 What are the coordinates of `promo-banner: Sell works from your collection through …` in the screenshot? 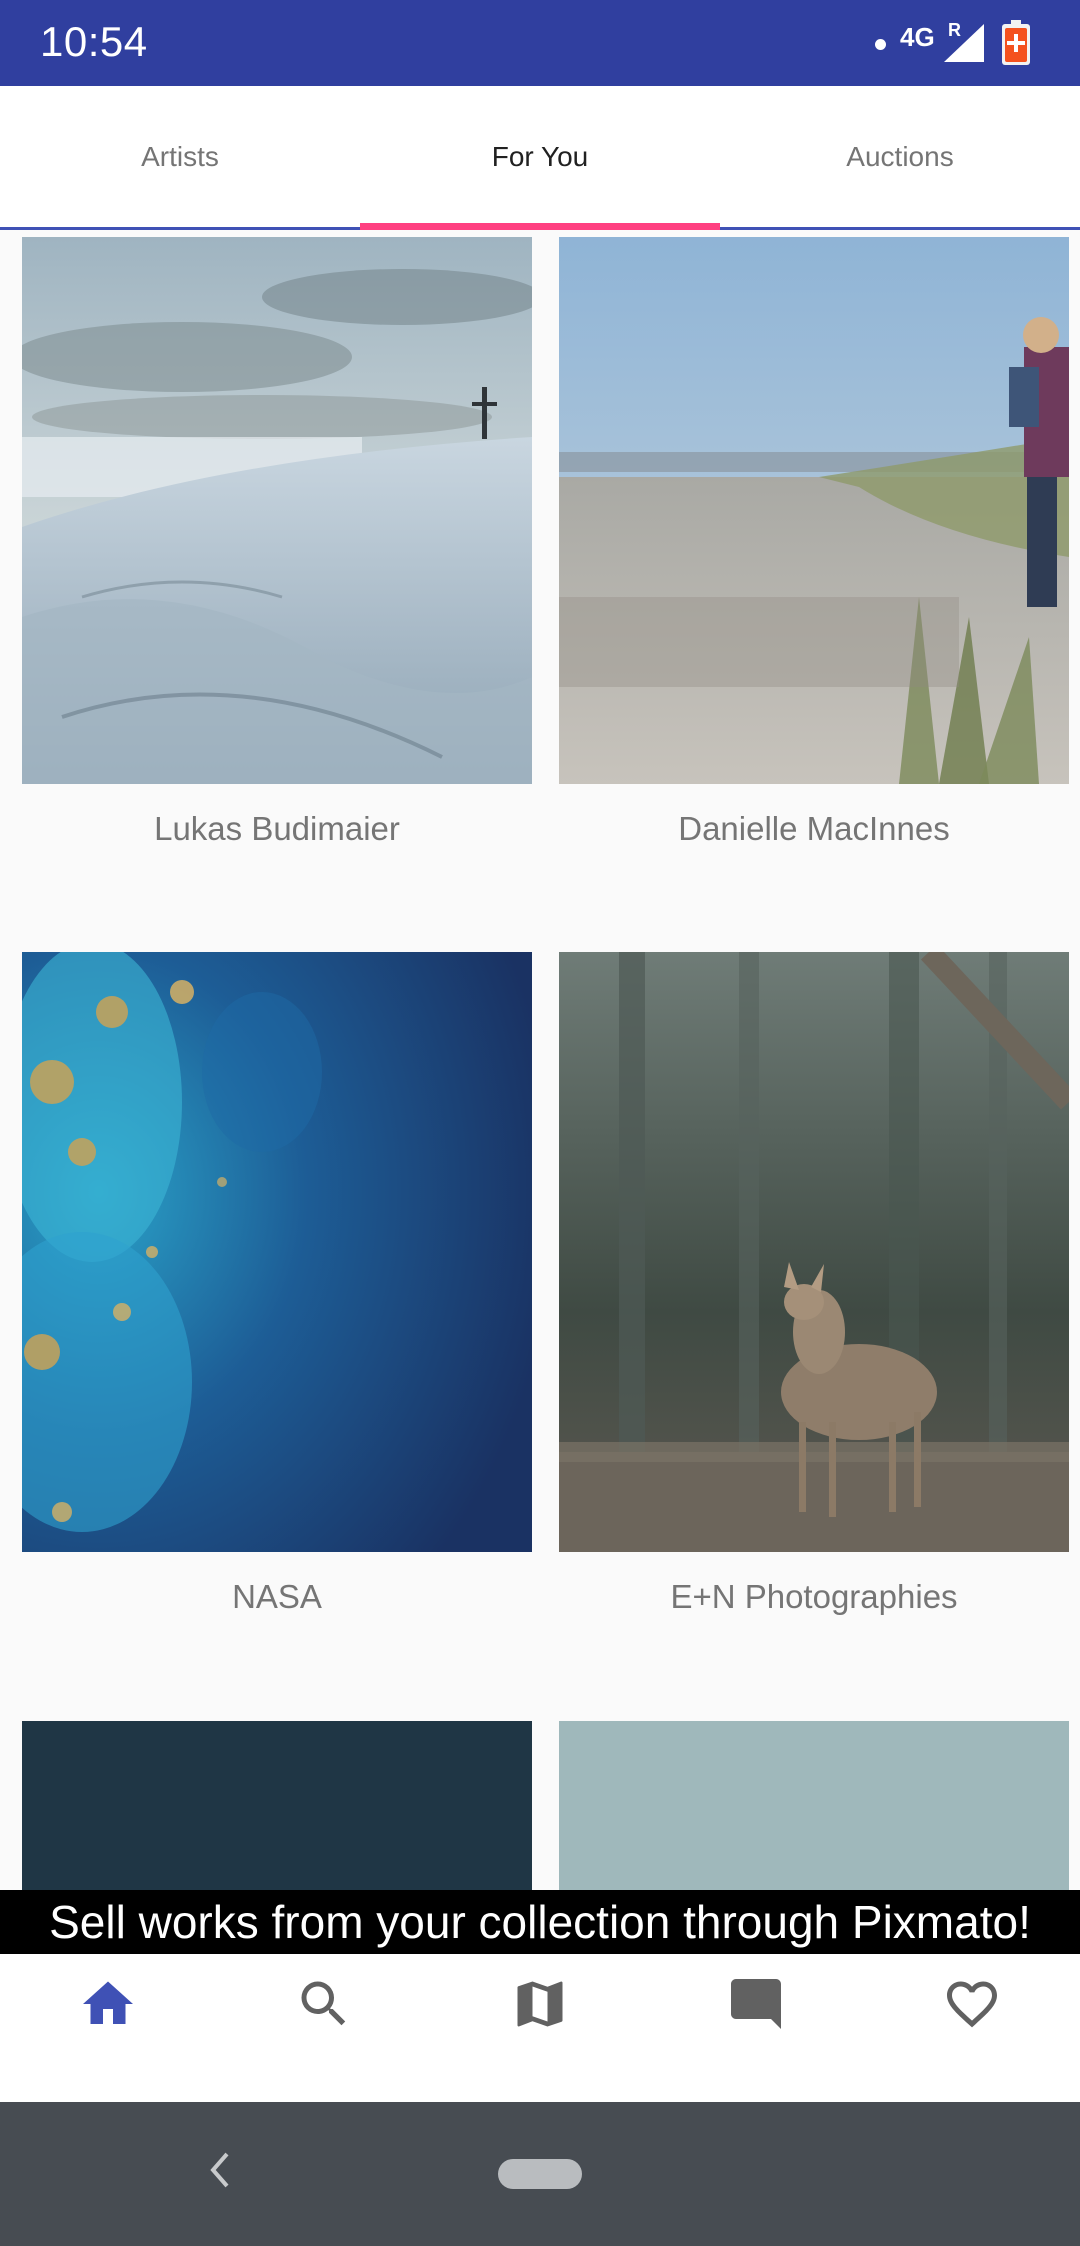 It's located at (540, 1922).